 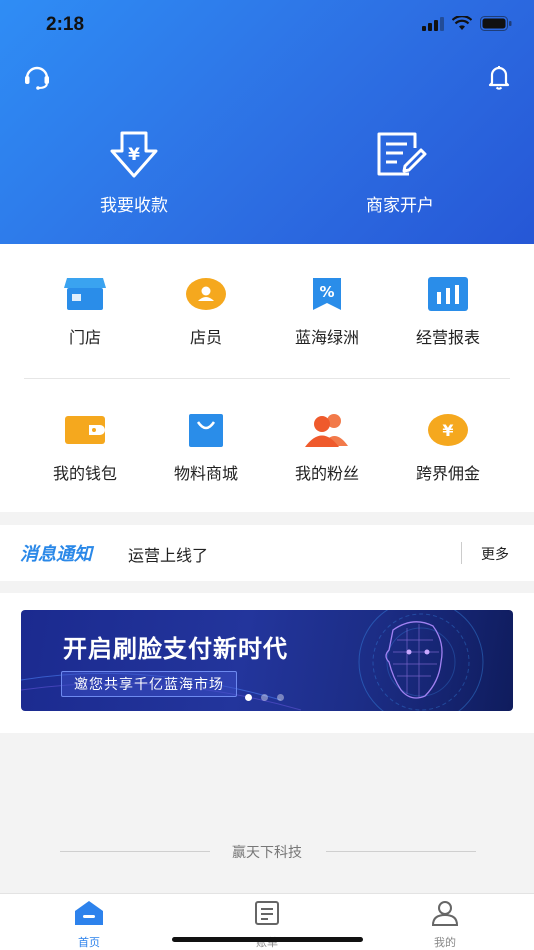 I want to click on grid-item-store: 门店, so click(x=85, y=311).